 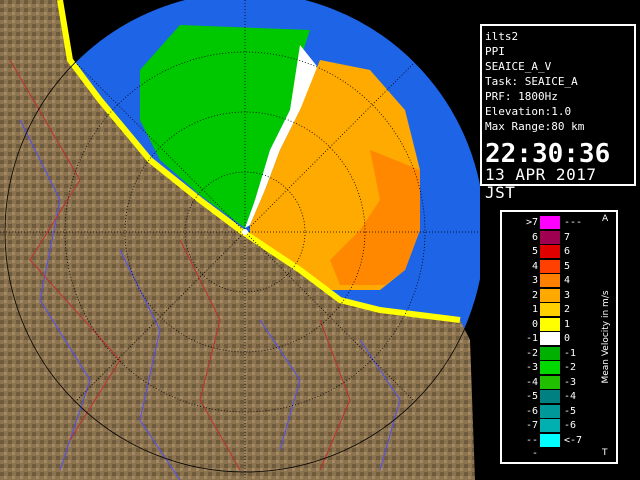 What do you see at coordinates (567, 280) in the screenshot?
I see `legend-label-right: 4` at bounding box center [567, 280].